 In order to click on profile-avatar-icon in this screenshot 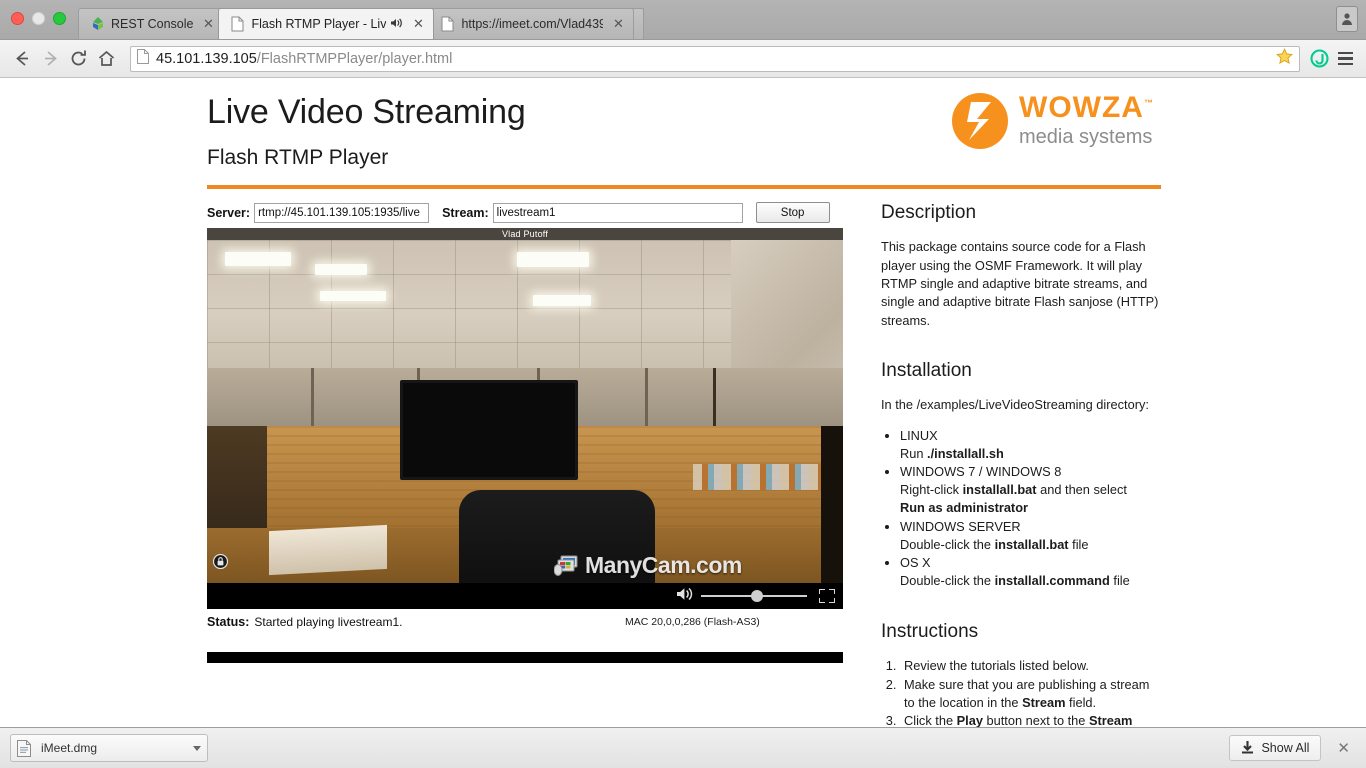, I will do `click(1347, 19)`.